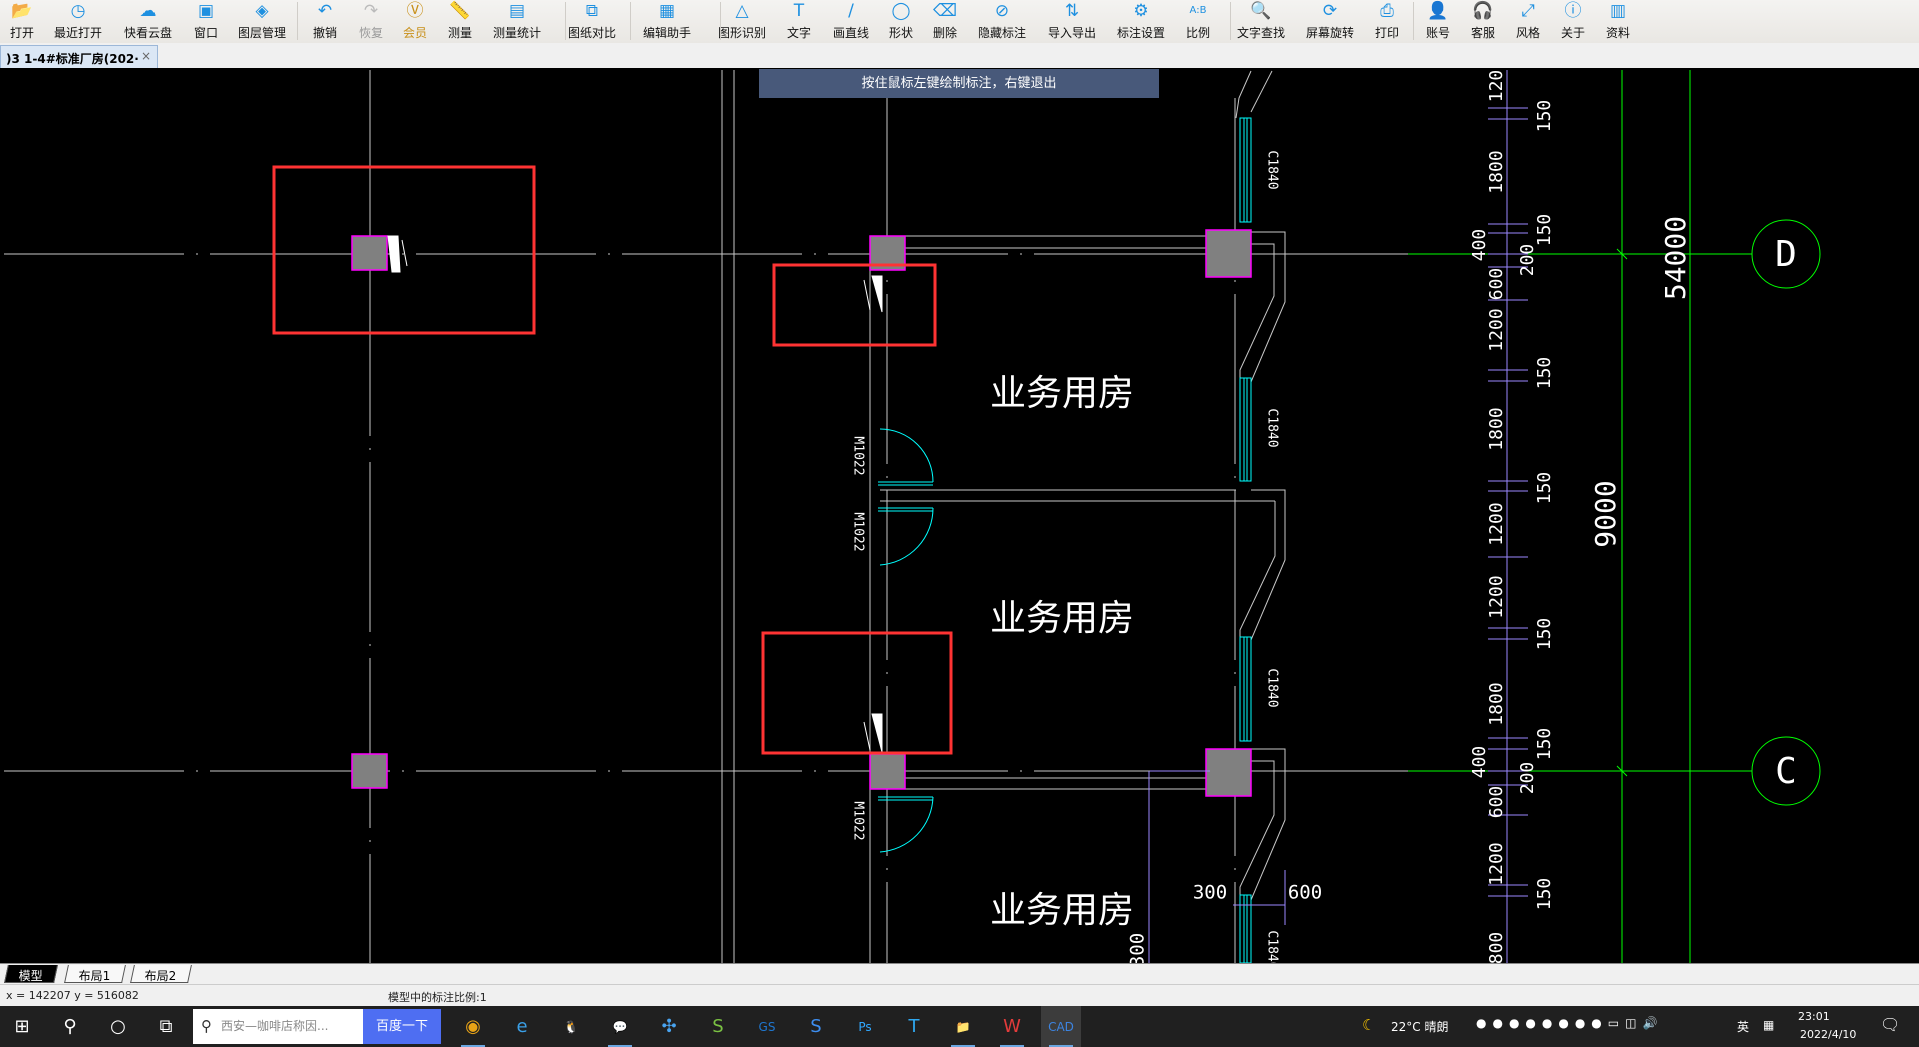 The width and height of the screenshot is (1919, 1047). I want to click on toolbar-button-cloud: ☁ 快看云盘, so click(148, 21).